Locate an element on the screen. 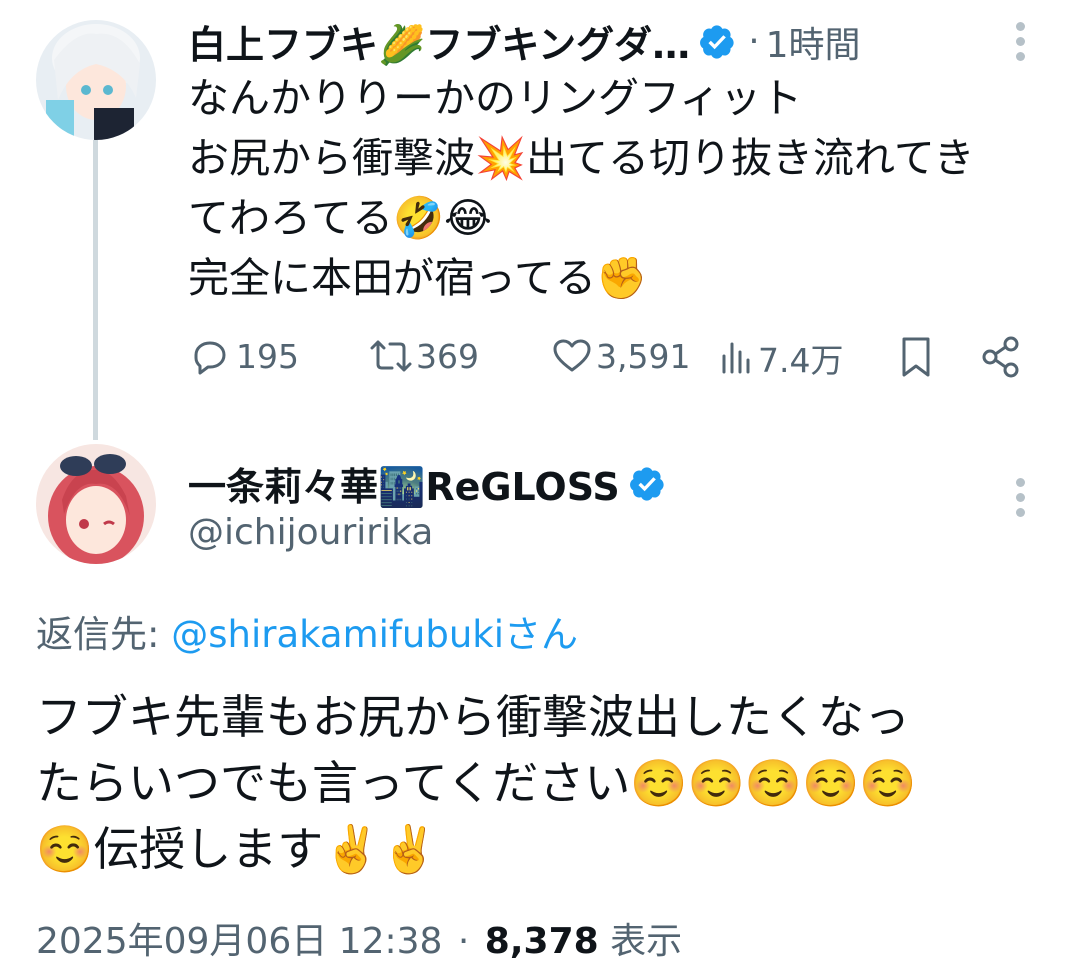 This screenshot has width=1080, height=970. views-button: 7.4万 is located at coordinates (780, 358).